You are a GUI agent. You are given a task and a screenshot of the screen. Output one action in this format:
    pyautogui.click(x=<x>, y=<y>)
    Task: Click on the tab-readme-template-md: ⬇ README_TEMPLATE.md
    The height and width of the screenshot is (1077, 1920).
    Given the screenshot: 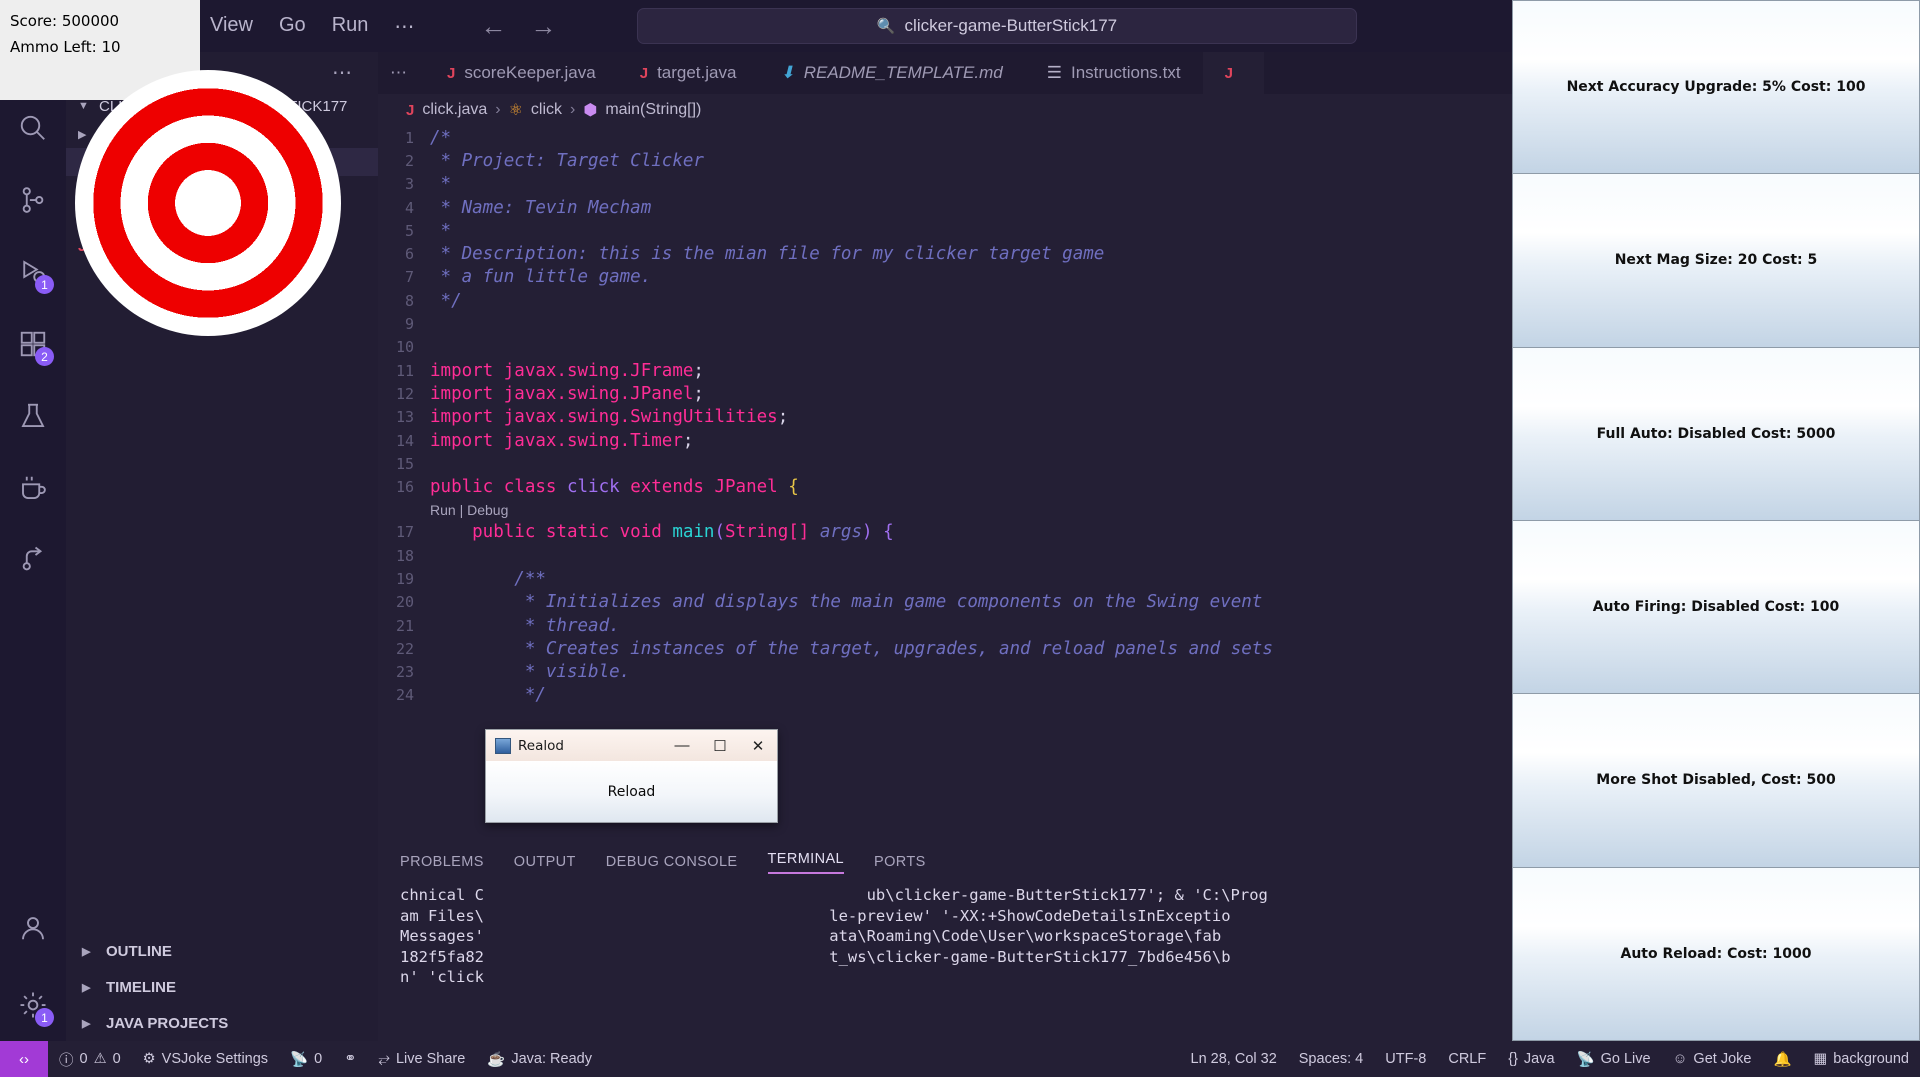 What is the action you would take?
    pyautogui.click(x=891, y=73)
    